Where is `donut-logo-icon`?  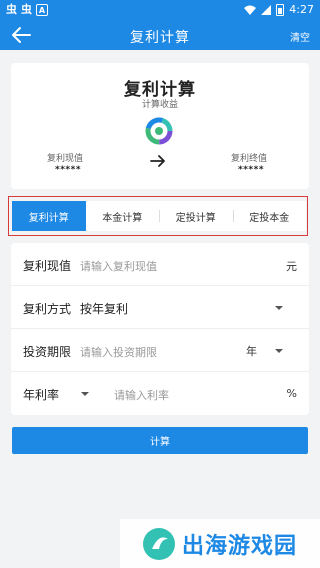 donut-logo-icon is located at coordinates (159, 131).